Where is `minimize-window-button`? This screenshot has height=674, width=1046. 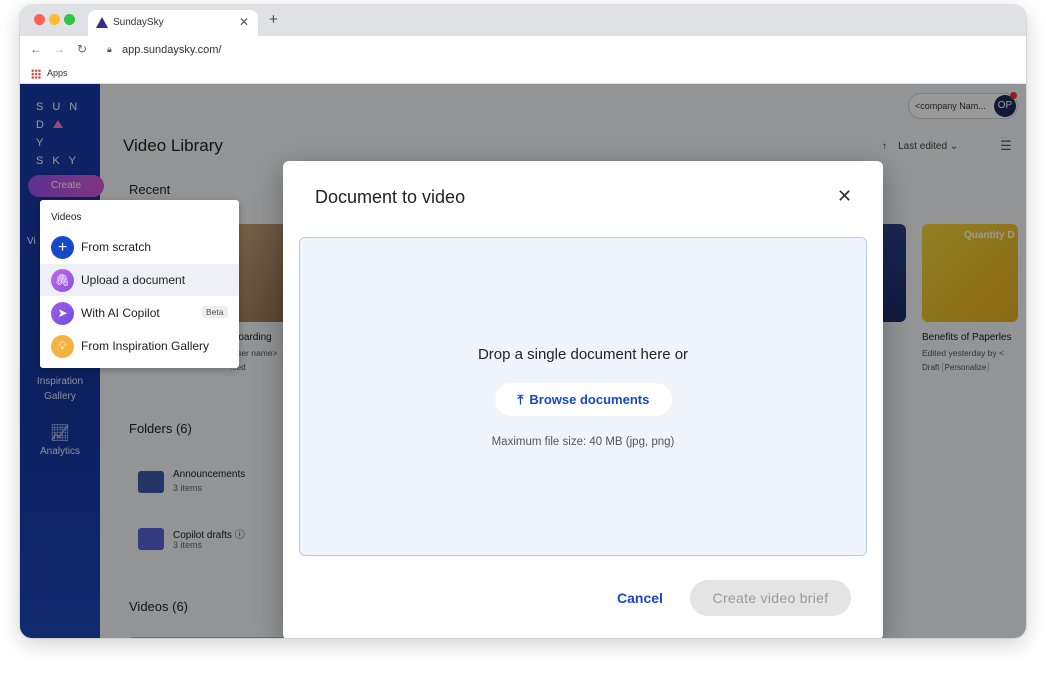 minimize-window-button is located at coordinates (54, 19).